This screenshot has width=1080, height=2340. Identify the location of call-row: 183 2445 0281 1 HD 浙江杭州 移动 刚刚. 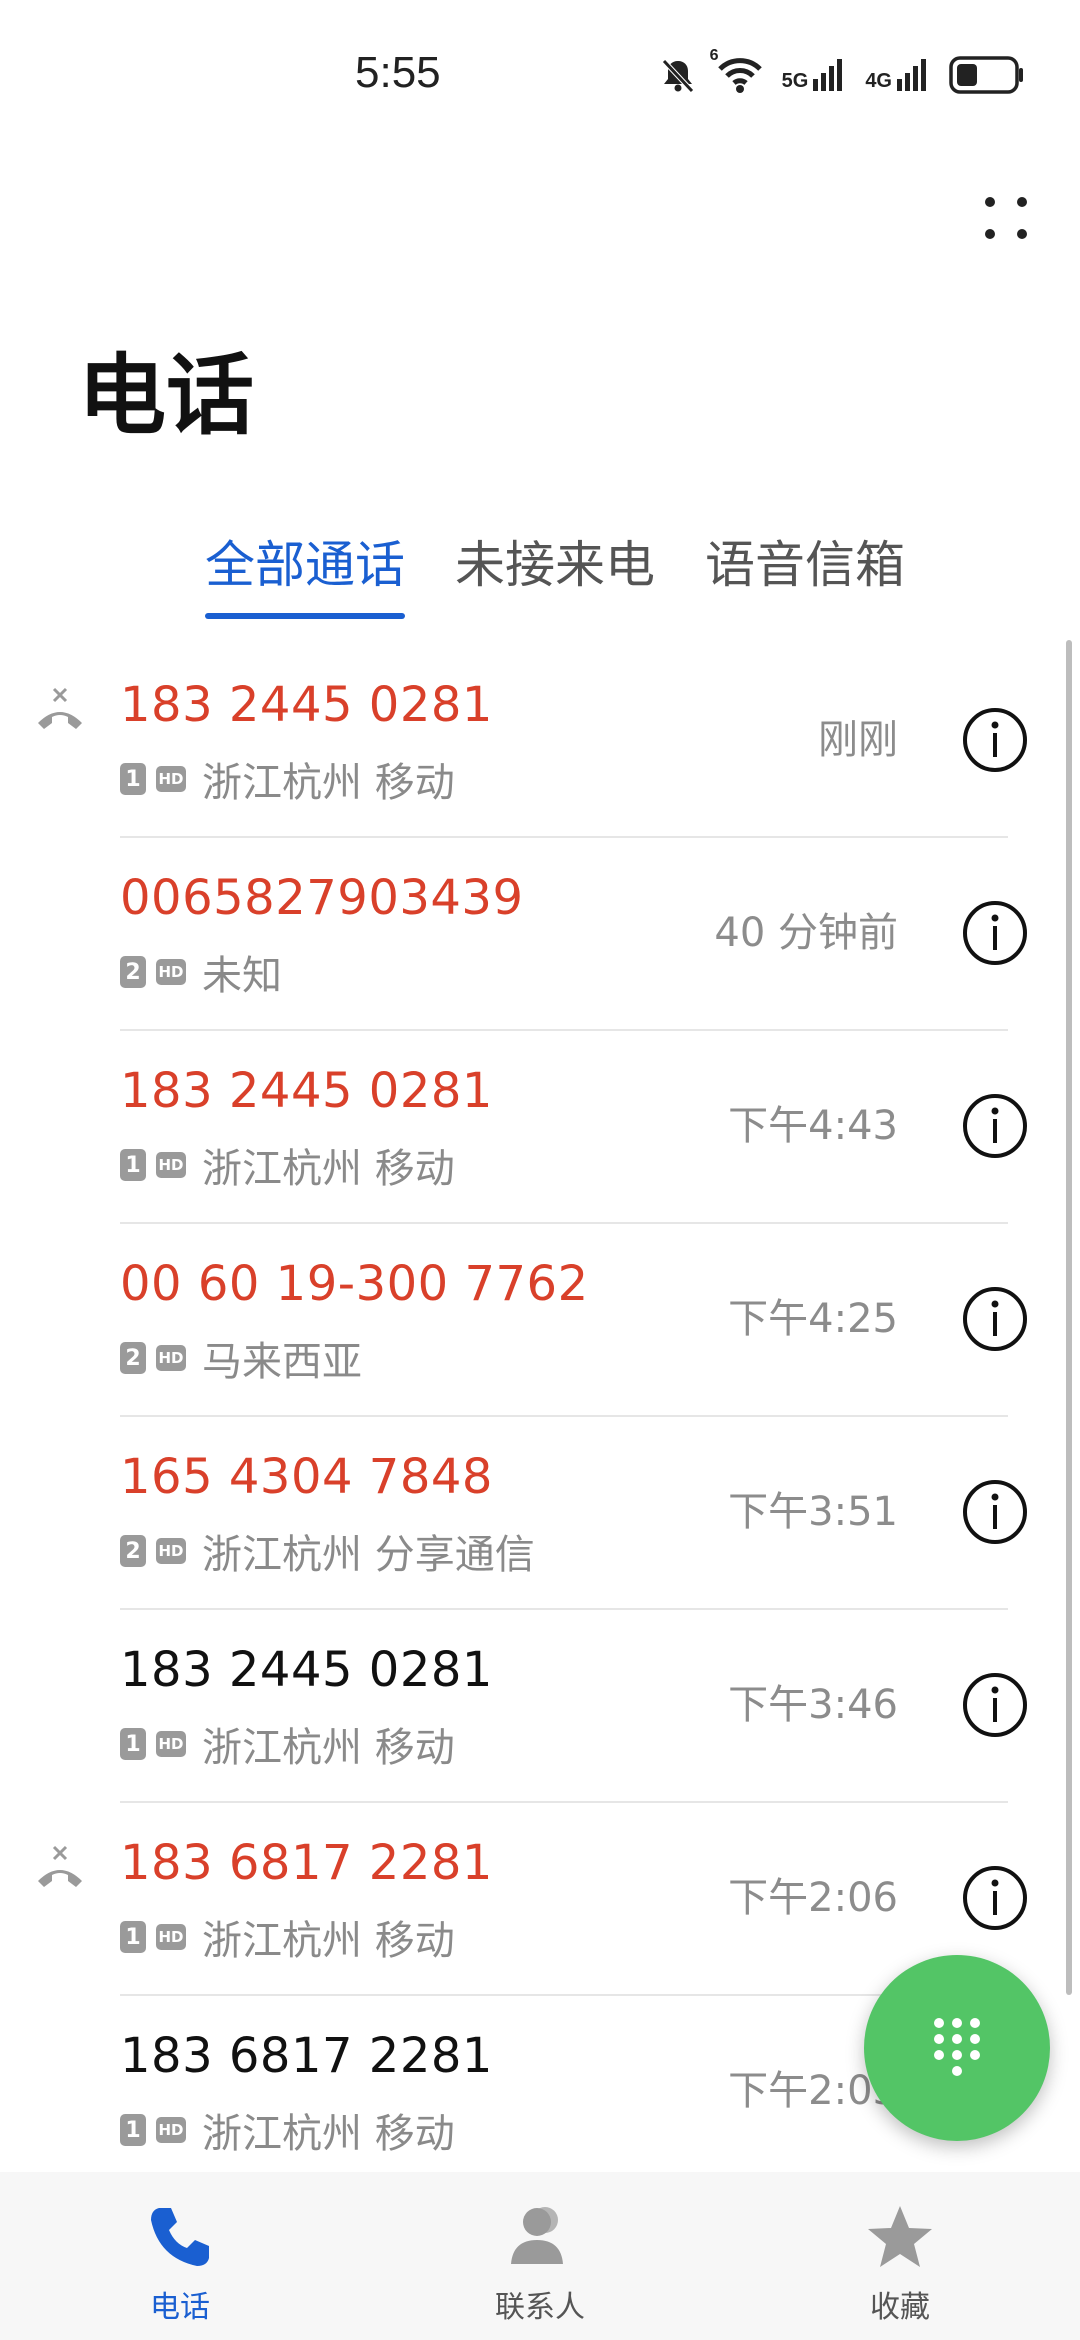
(540, 741).